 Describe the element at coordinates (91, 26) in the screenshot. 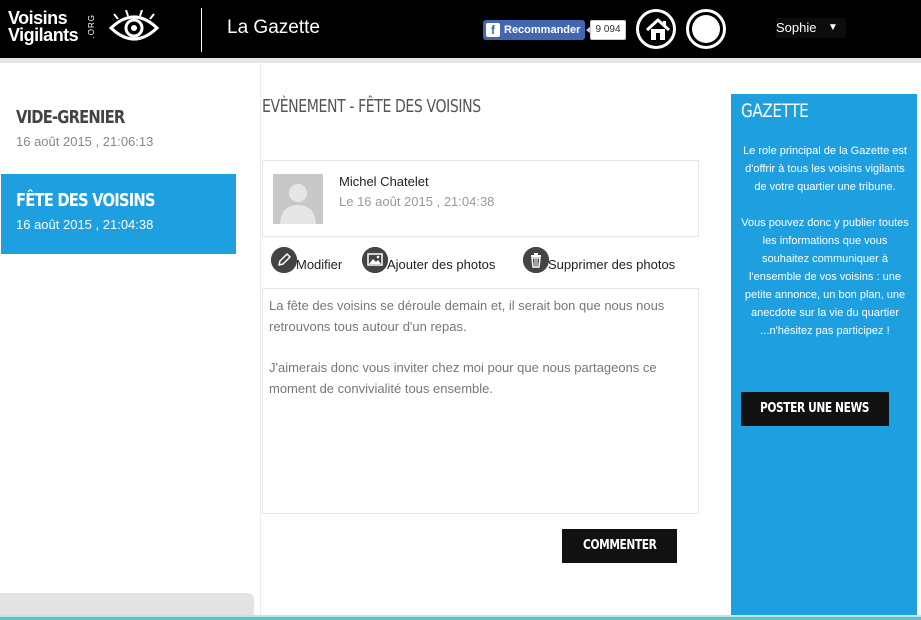

I see `logo-org-text: .ORG` at that location.